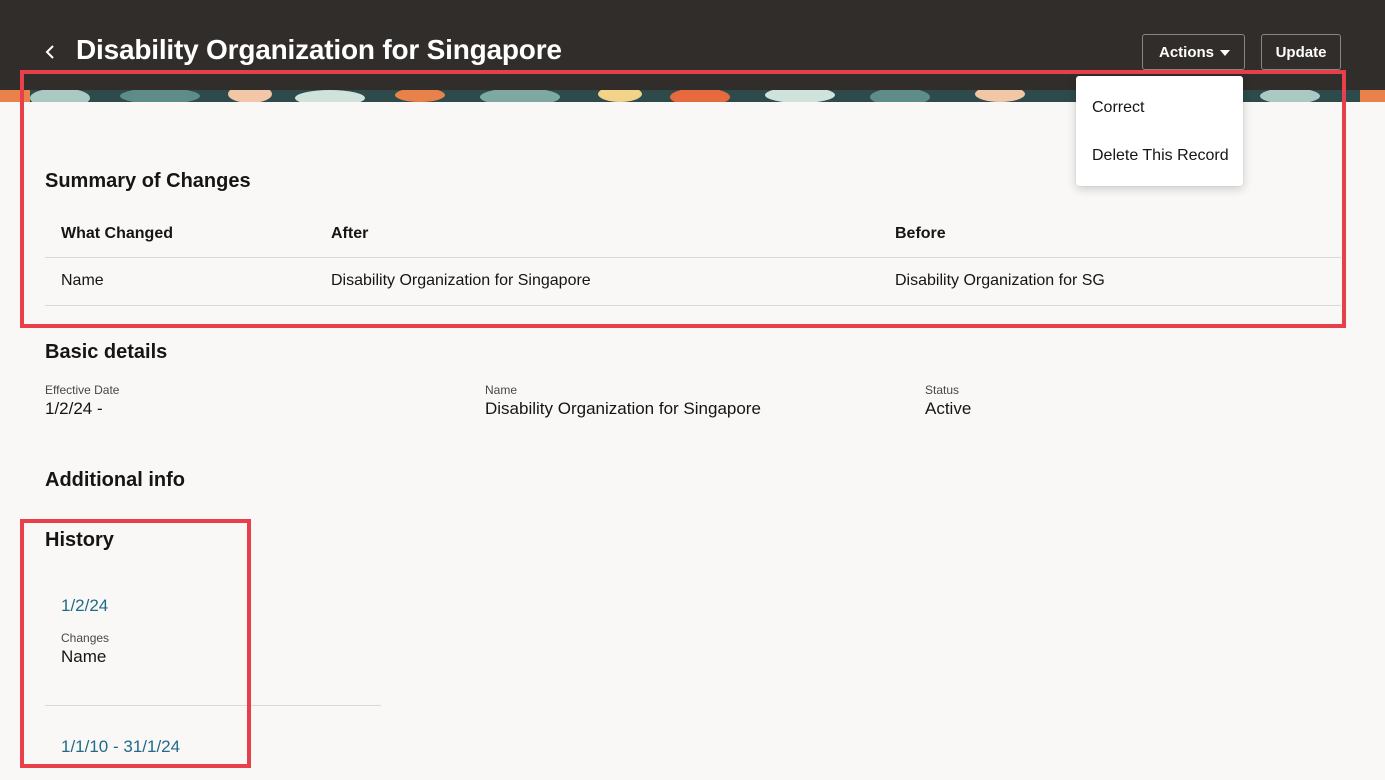 Image resolution: width=1385 pixels, height=780 pixels. Describe the element at coordinates (82, 390) in the screenshot. I see `effective-date-label: Effective Date` at that location.